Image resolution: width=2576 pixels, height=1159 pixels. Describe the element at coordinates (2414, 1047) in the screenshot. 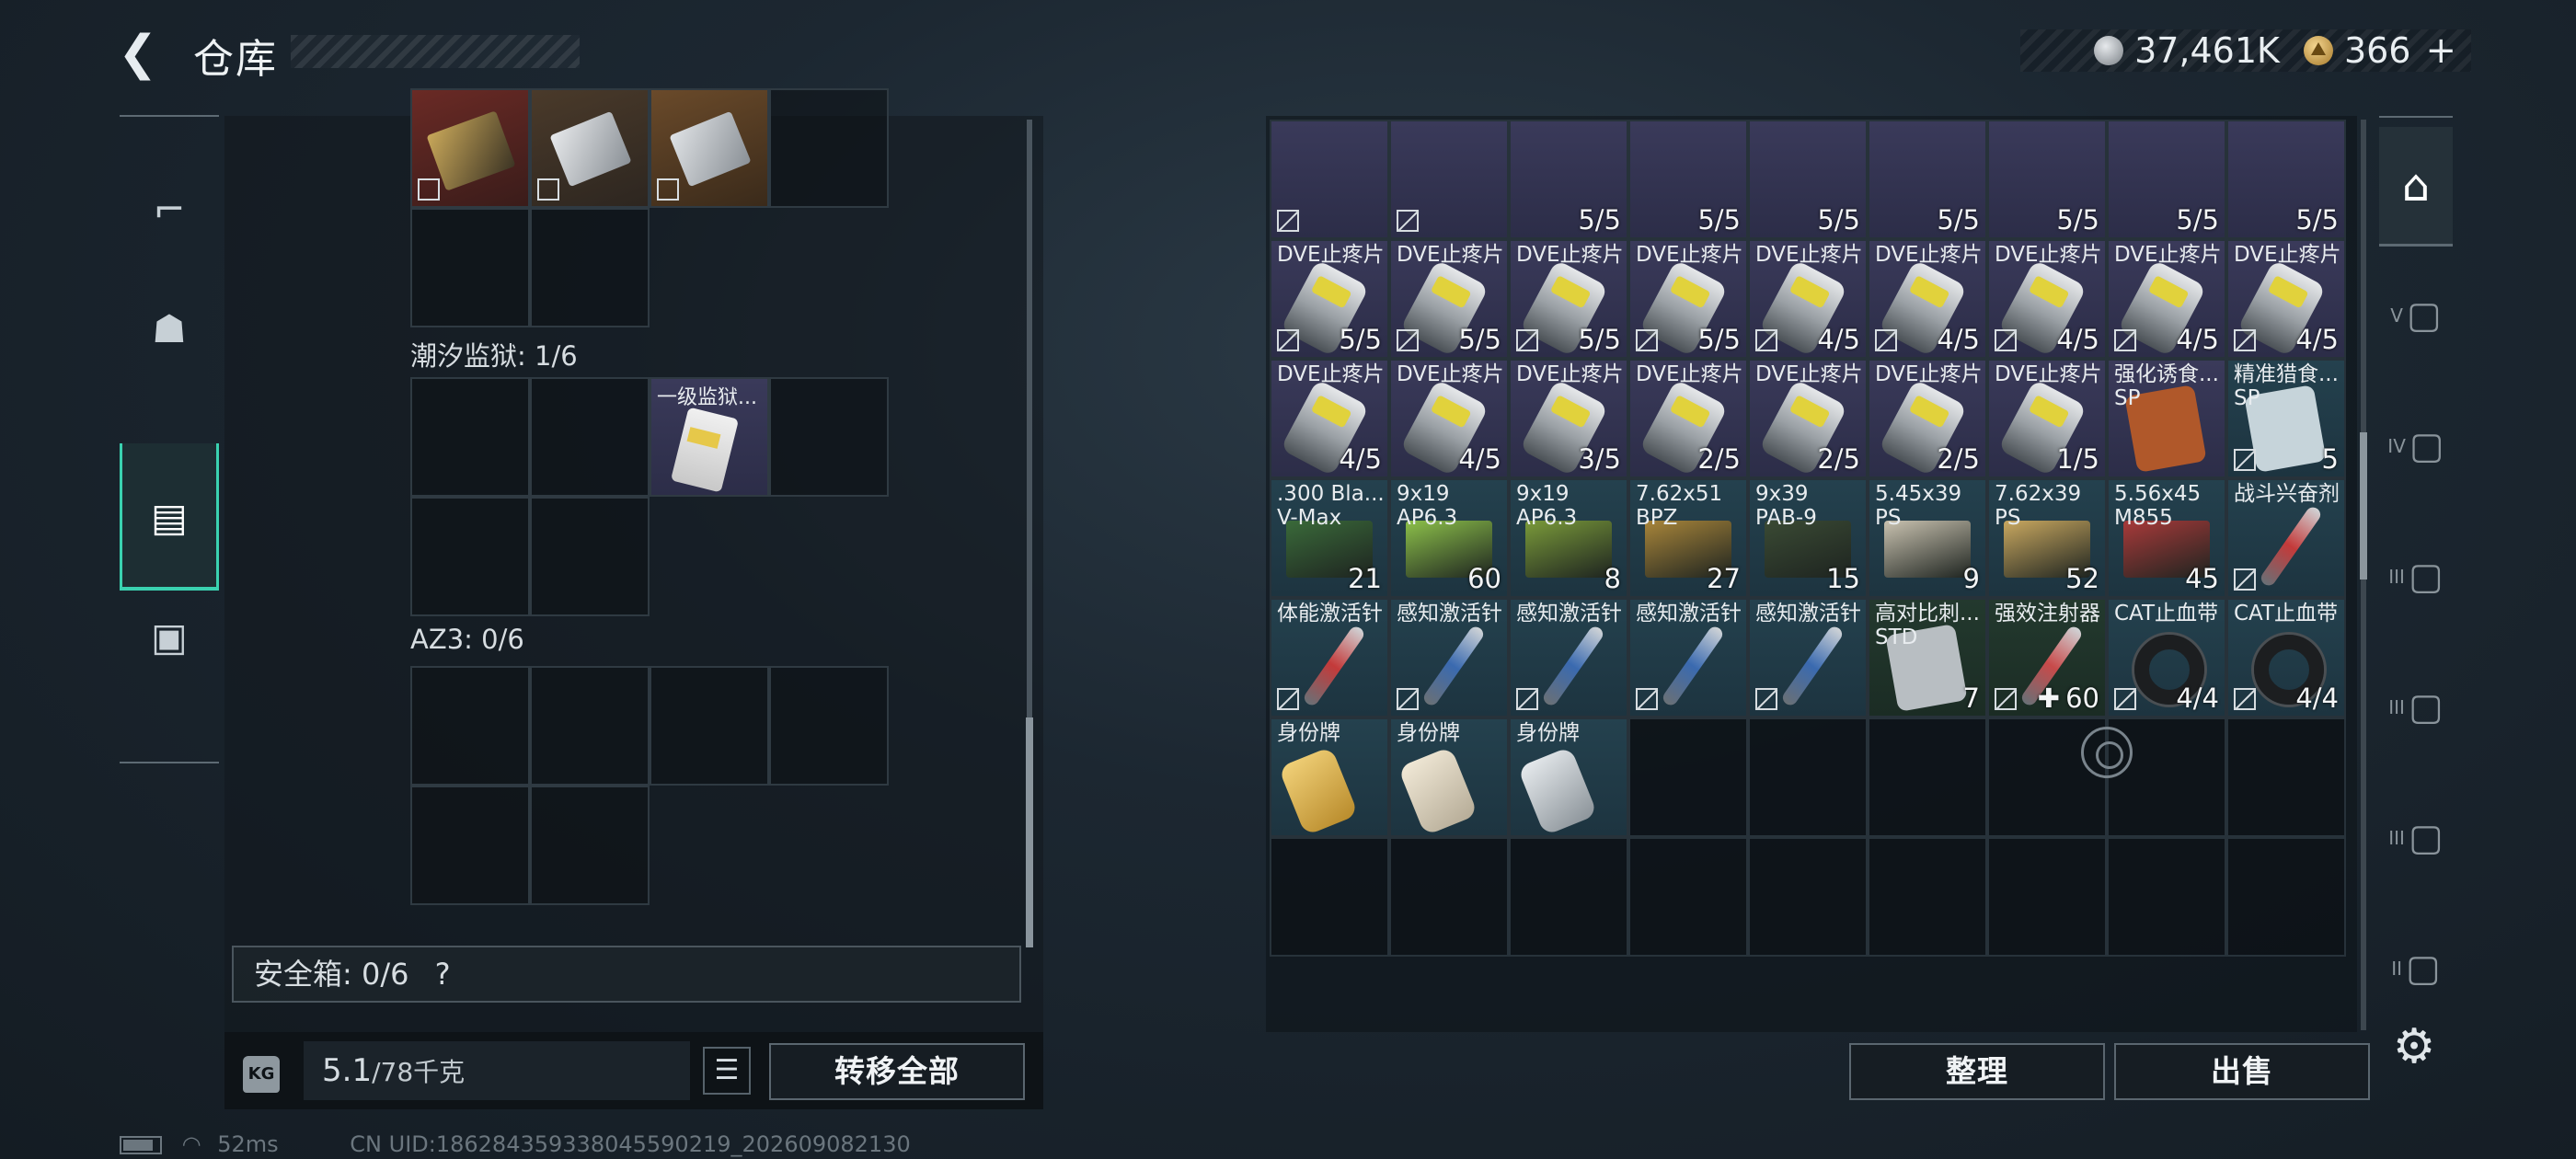

I see `settings-gear-icon: ⚙` at that location.